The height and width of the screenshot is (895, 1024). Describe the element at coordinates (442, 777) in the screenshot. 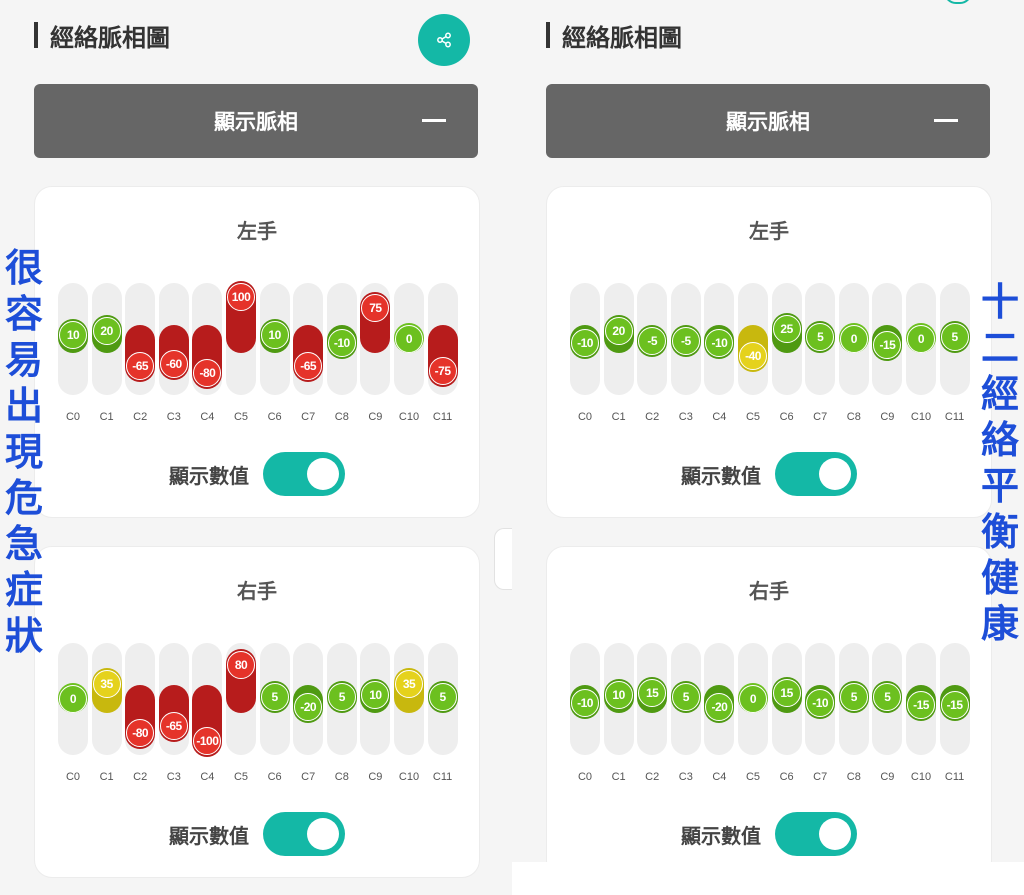

I see `channel-label: C11` at that location.